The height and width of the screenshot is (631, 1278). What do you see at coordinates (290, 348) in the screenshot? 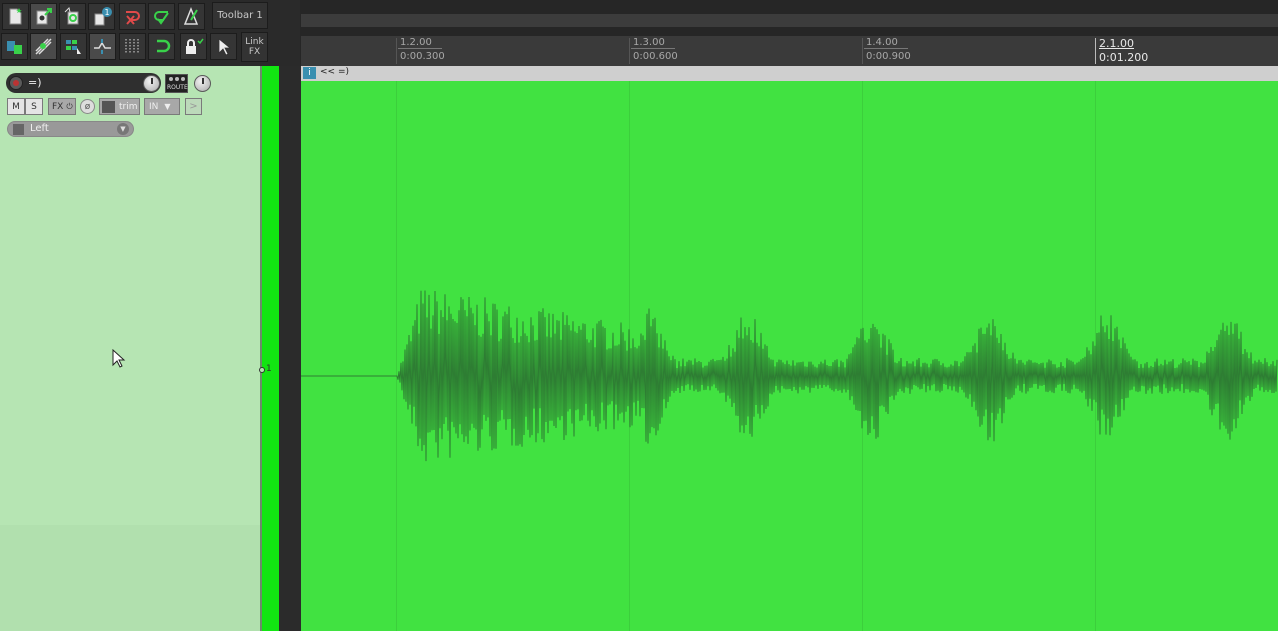
I see `meter-scale` at bounding box center [290, 348].